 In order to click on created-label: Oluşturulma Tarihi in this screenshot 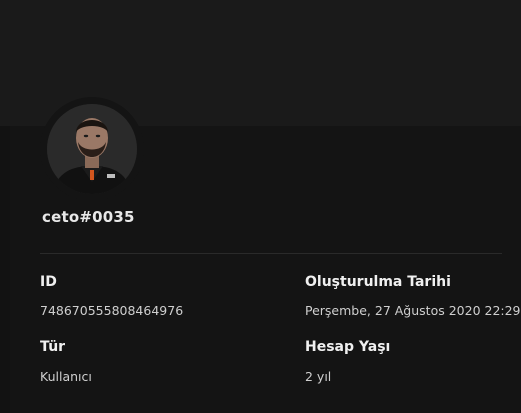, I will do `click(378, 282)`.